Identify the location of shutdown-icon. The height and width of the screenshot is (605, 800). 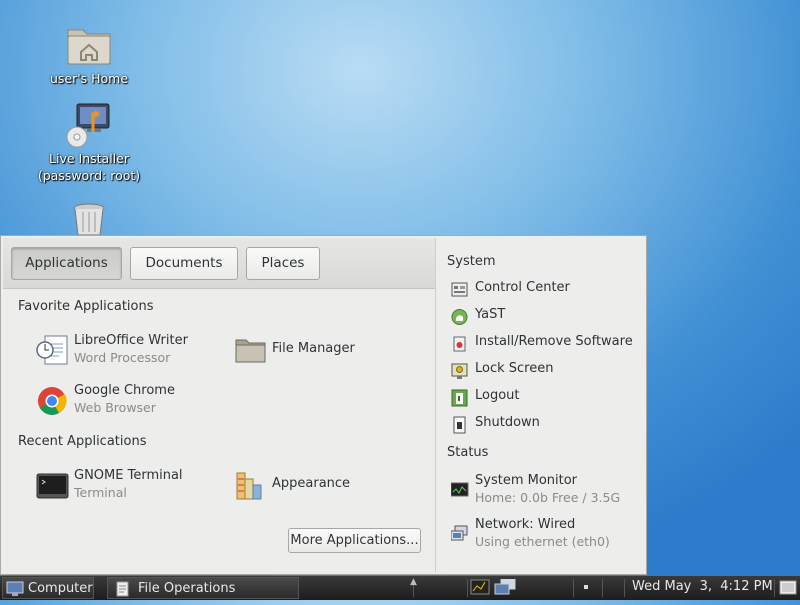
(460, 425).